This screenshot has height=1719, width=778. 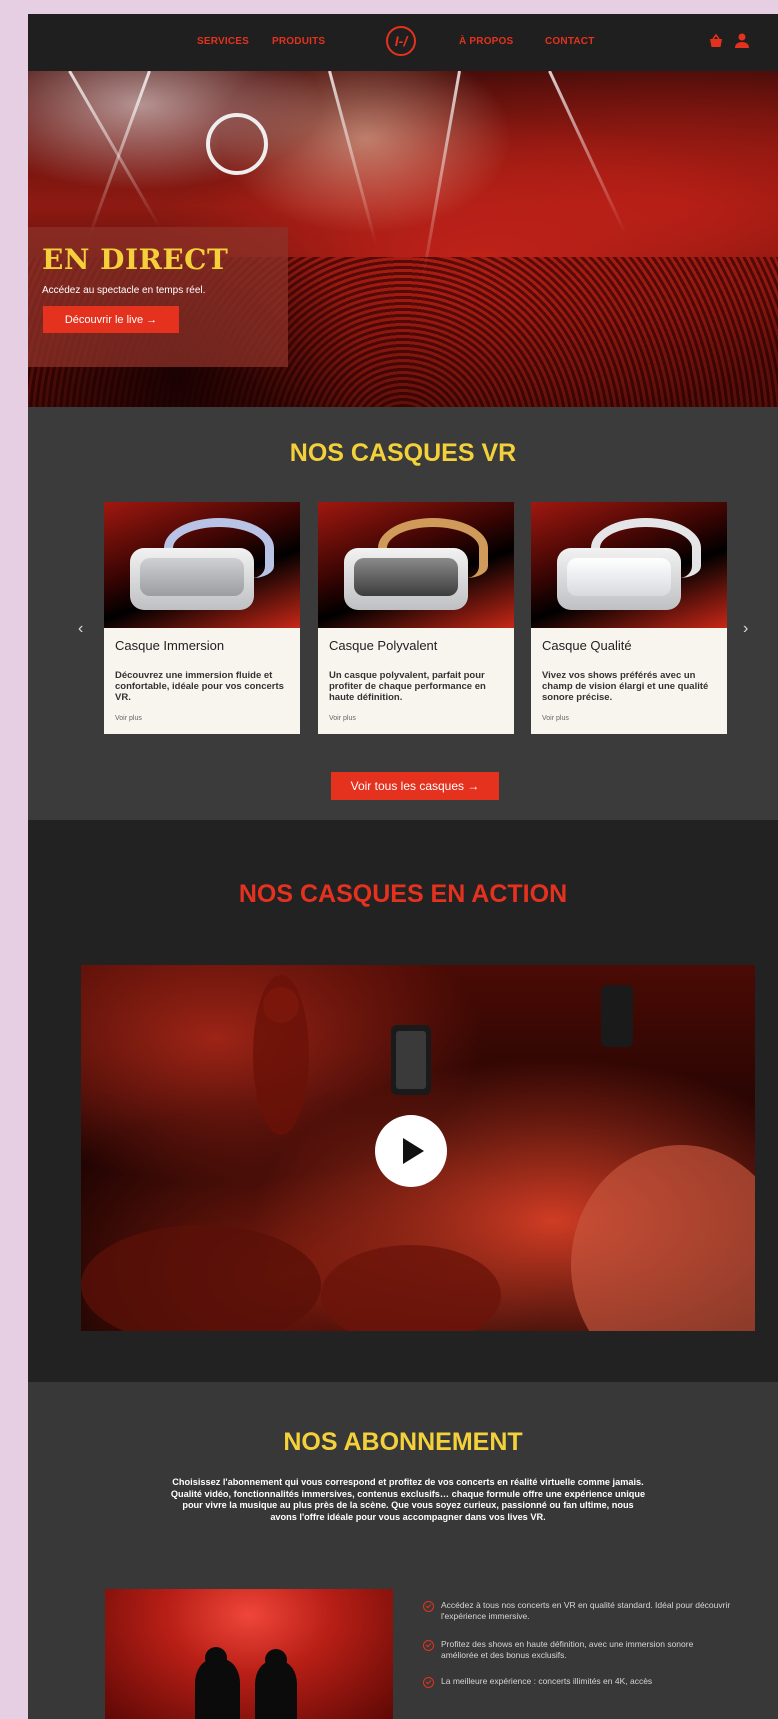 I want to click on user-icon, so click(x=742, y=41).